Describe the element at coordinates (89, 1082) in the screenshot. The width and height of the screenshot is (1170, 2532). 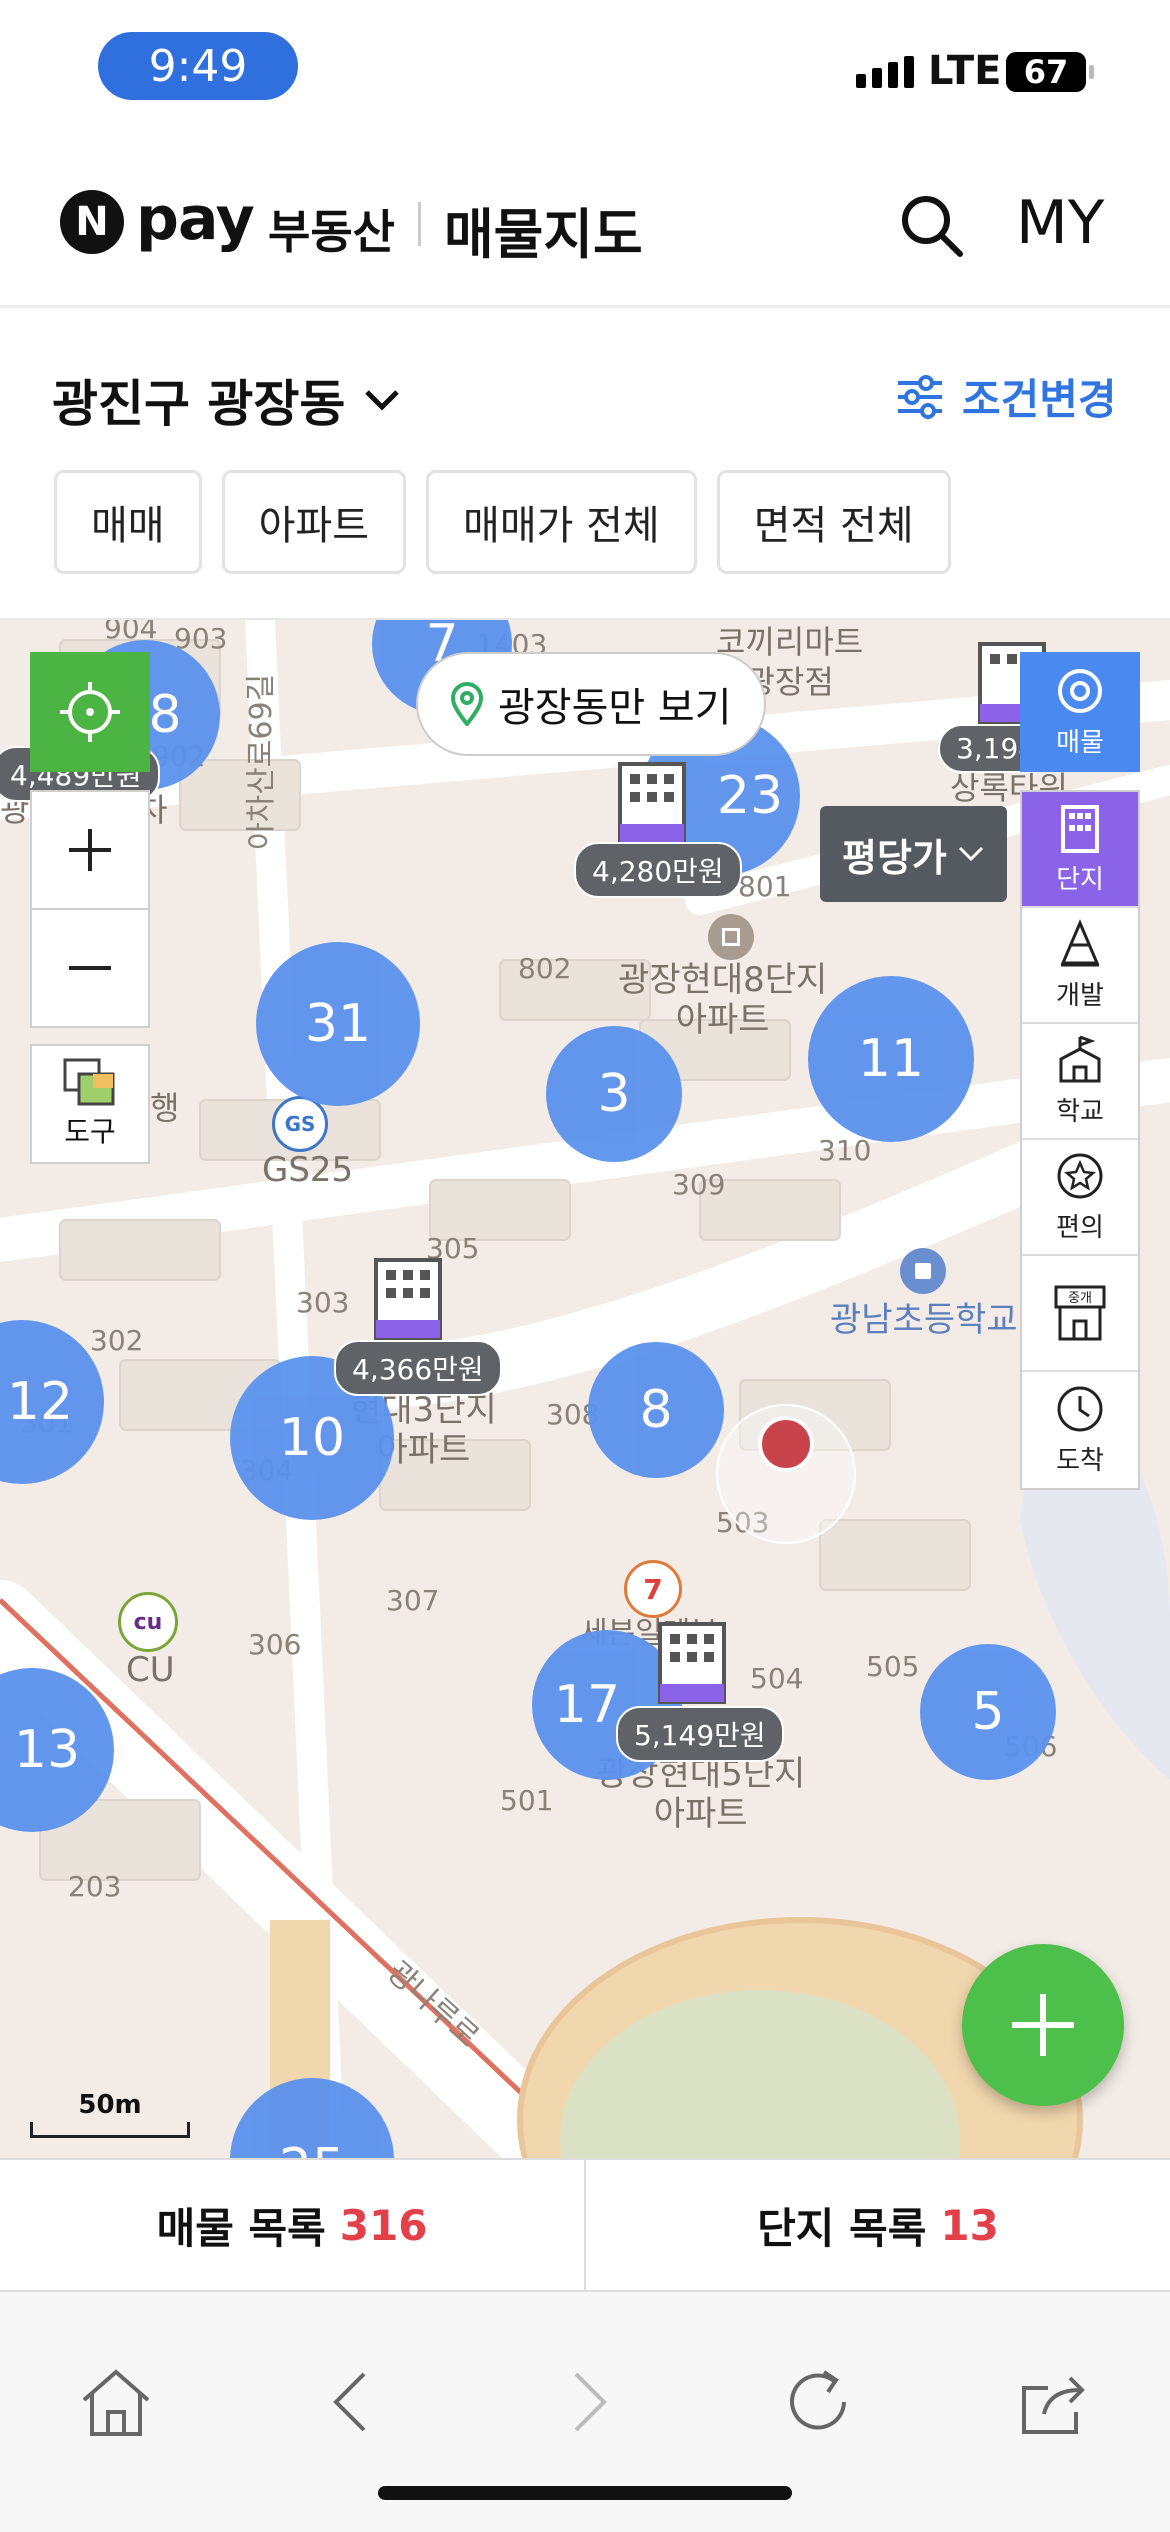
I see `layers-icon` at that location.